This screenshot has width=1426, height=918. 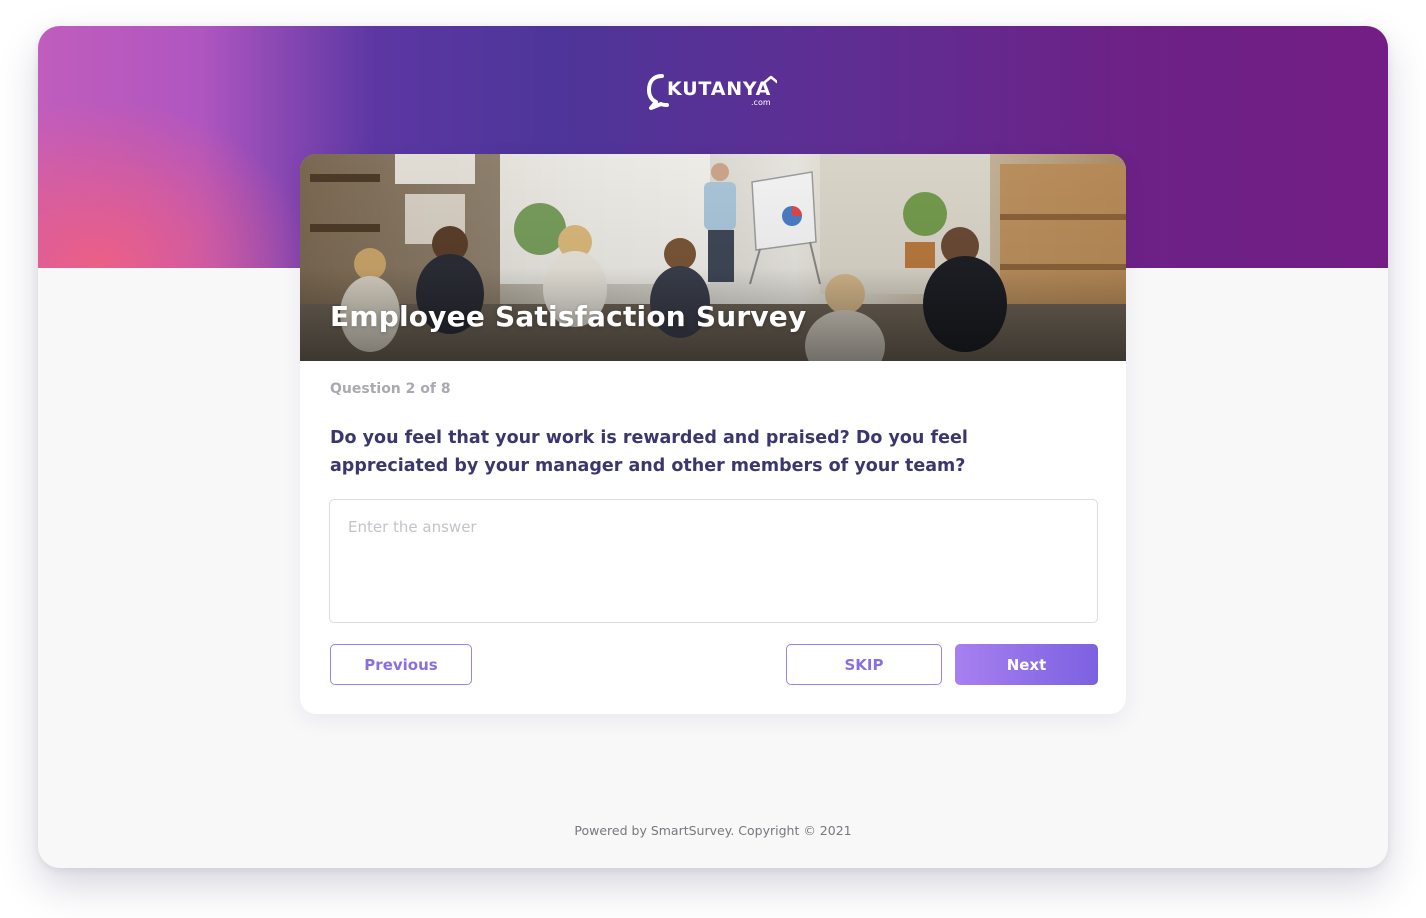 I want to click on next-button: Next, so click(x=1026, y=664).